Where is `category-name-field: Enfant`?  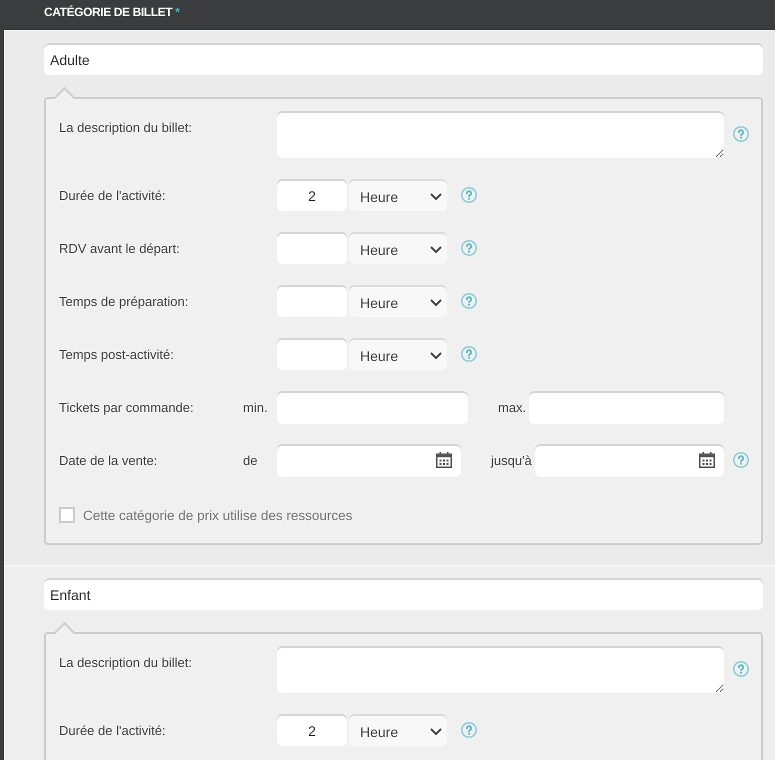
category-name-field: Enfant is located at coordinates (403, 594).